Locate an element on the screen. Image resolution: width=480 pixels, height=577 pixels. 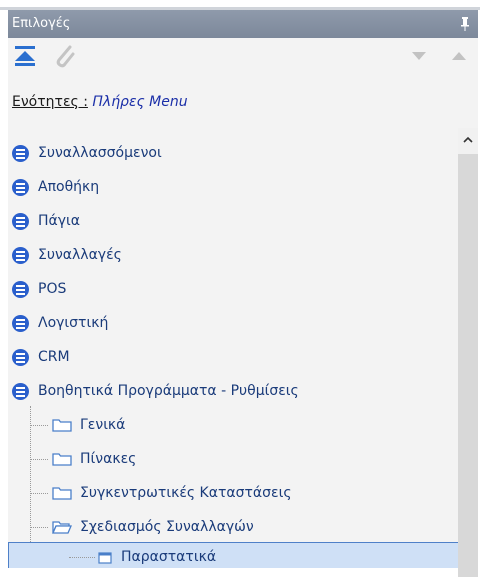
tree-child-label: Πίνακες is located at coordinates (108, 459).